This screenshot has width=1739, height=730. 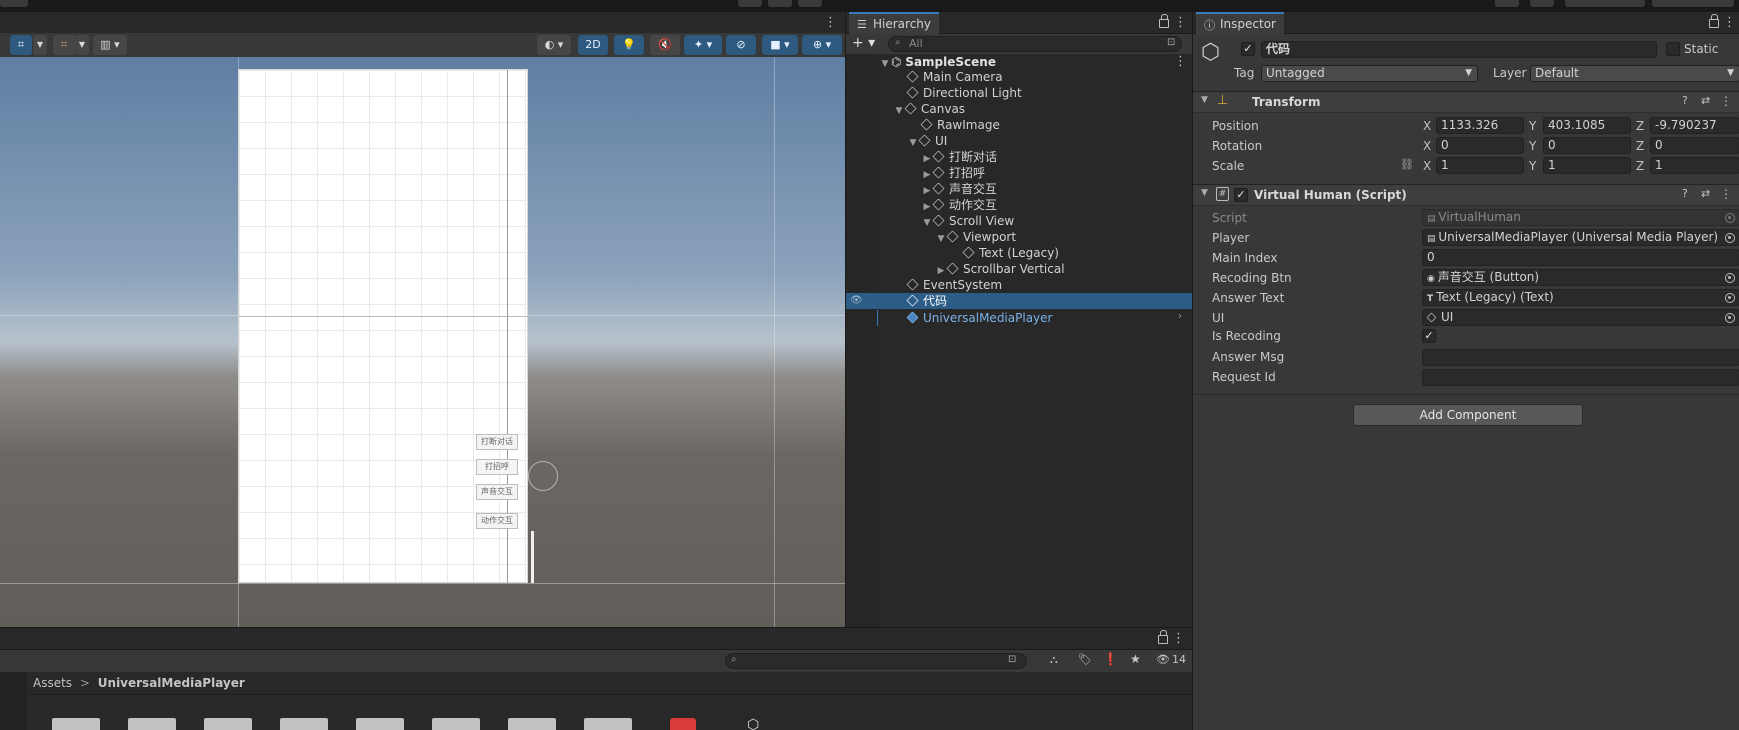 I want to click on filter-icon: ⊡, so click(x=1171, y=42).